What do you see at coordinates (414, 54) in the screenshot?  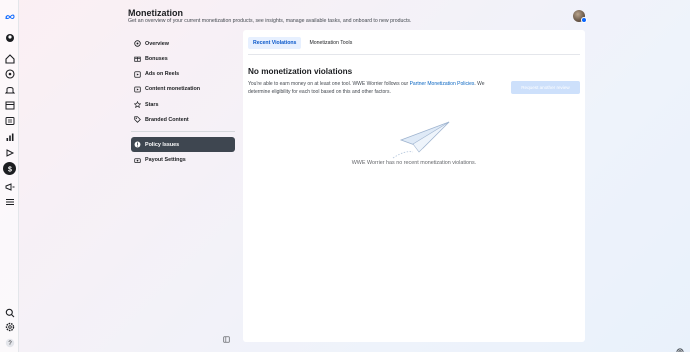 I see `tab-divider` at bounding box center [414, 54].